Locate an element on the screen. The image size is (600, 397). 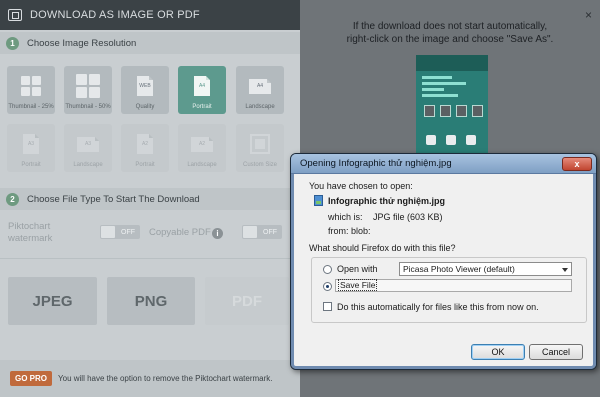
jpeg-button: JPEG is located at coordinates (52, 301).